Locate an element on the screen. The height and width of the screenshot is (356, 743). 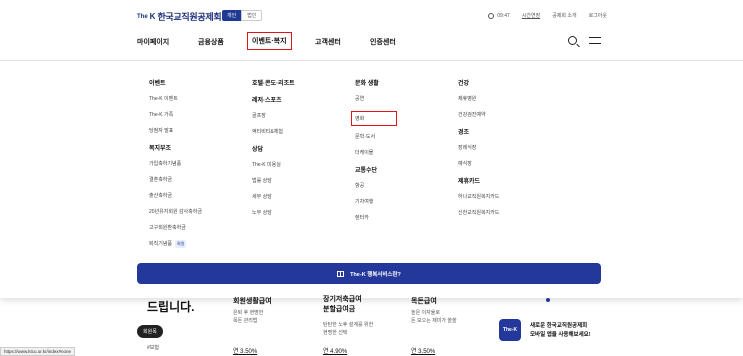
hamburger-menu-icon is located at coordinates (595, 40).